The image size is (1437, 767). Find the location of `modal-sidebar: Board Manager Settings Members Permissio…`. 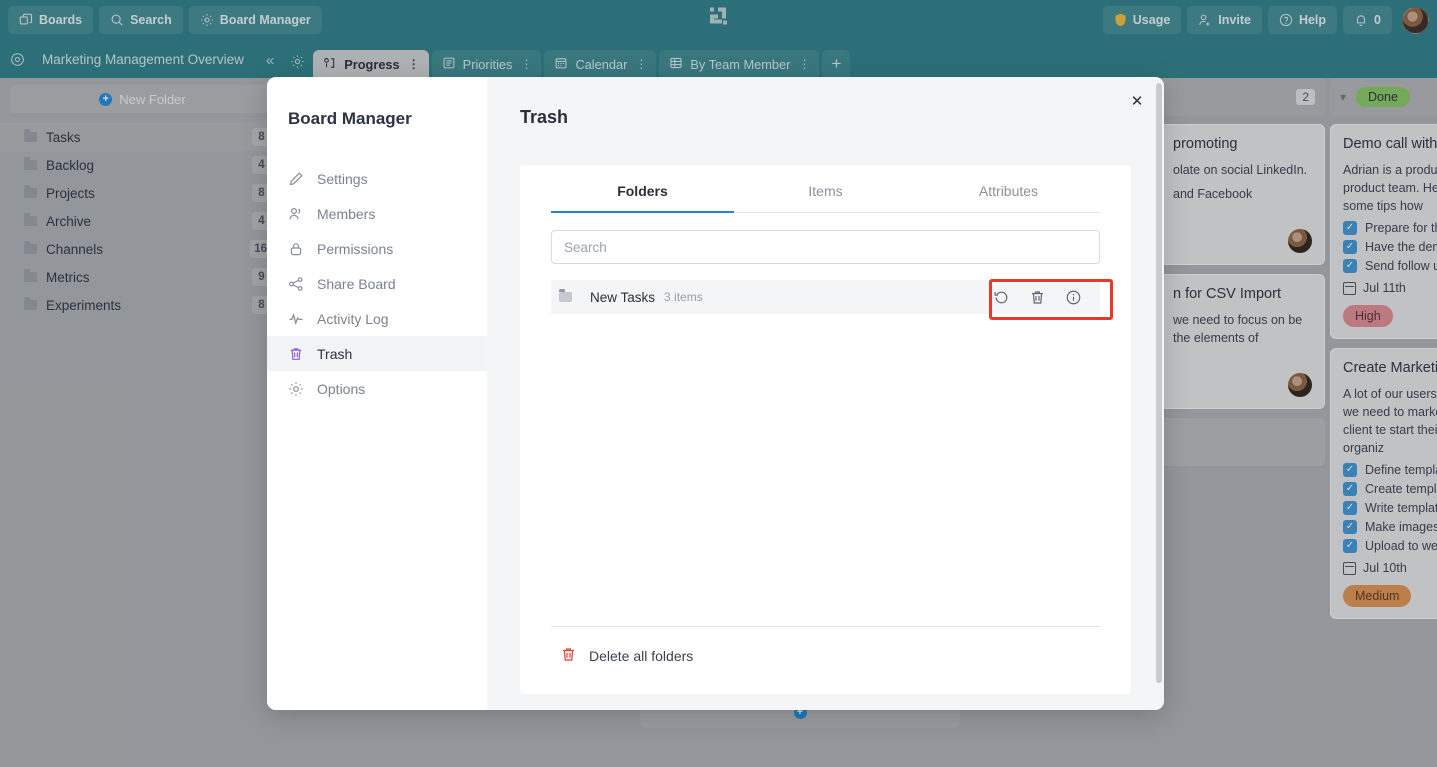

modal-sidebar: Board Manager Settings Members Permissio… is located at coordinates (377, 393).